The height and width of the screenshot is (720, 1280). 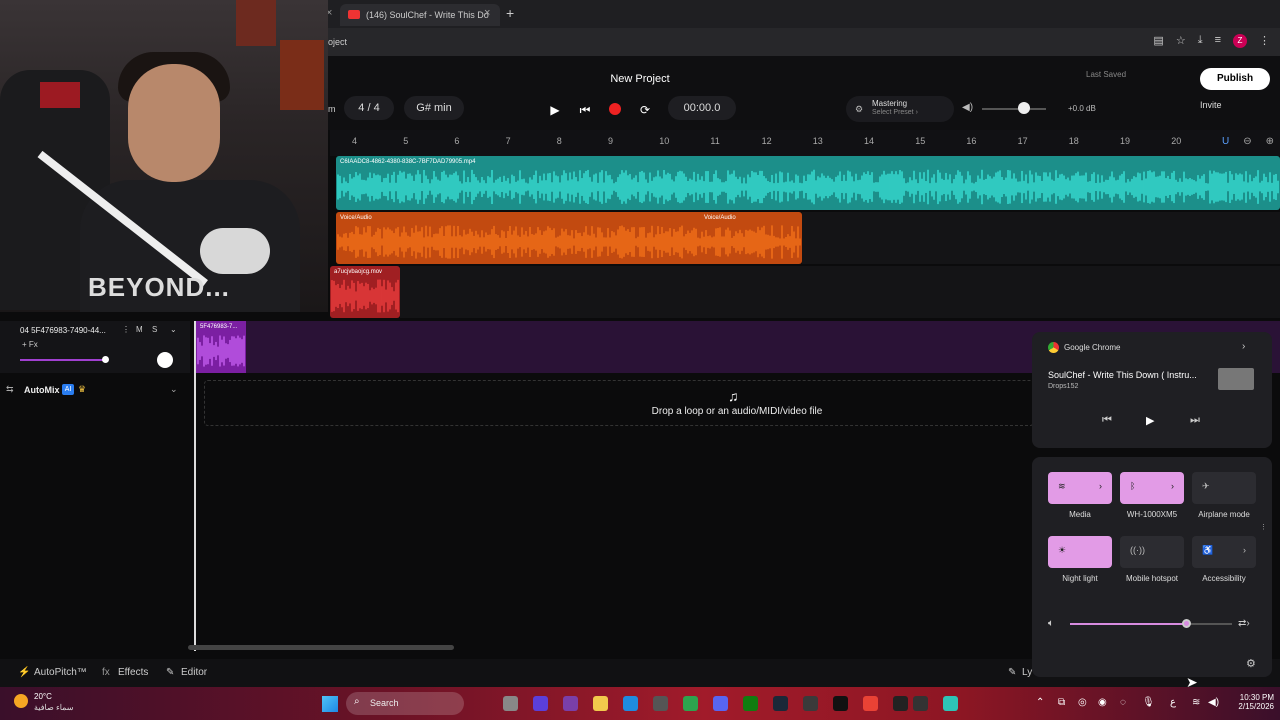 What do you see at coordinates (434, 108) in the screenshot?
I see `key-selector: G# min` at bounding box center [434, 108].